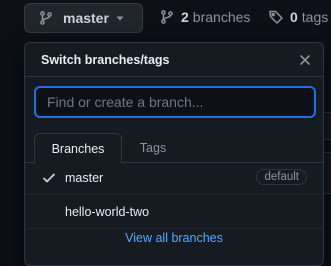 Image resolution: width=331 pixels, height=266 pixels. What do you see at coordinates (174, 212) in the screenshot?
I see `branch-item-hello-world-two: hello-world-two` at bounding box center [174, 212].